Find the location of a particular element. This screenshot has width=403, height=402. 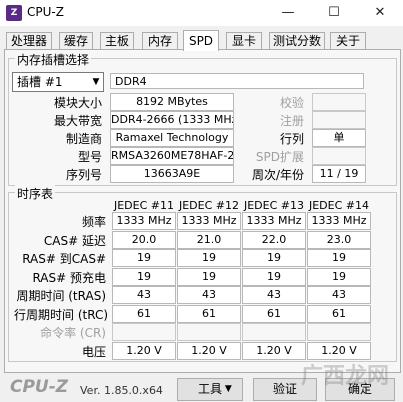

timings-group-title: 时序表 is located at coordinates (35, 193).